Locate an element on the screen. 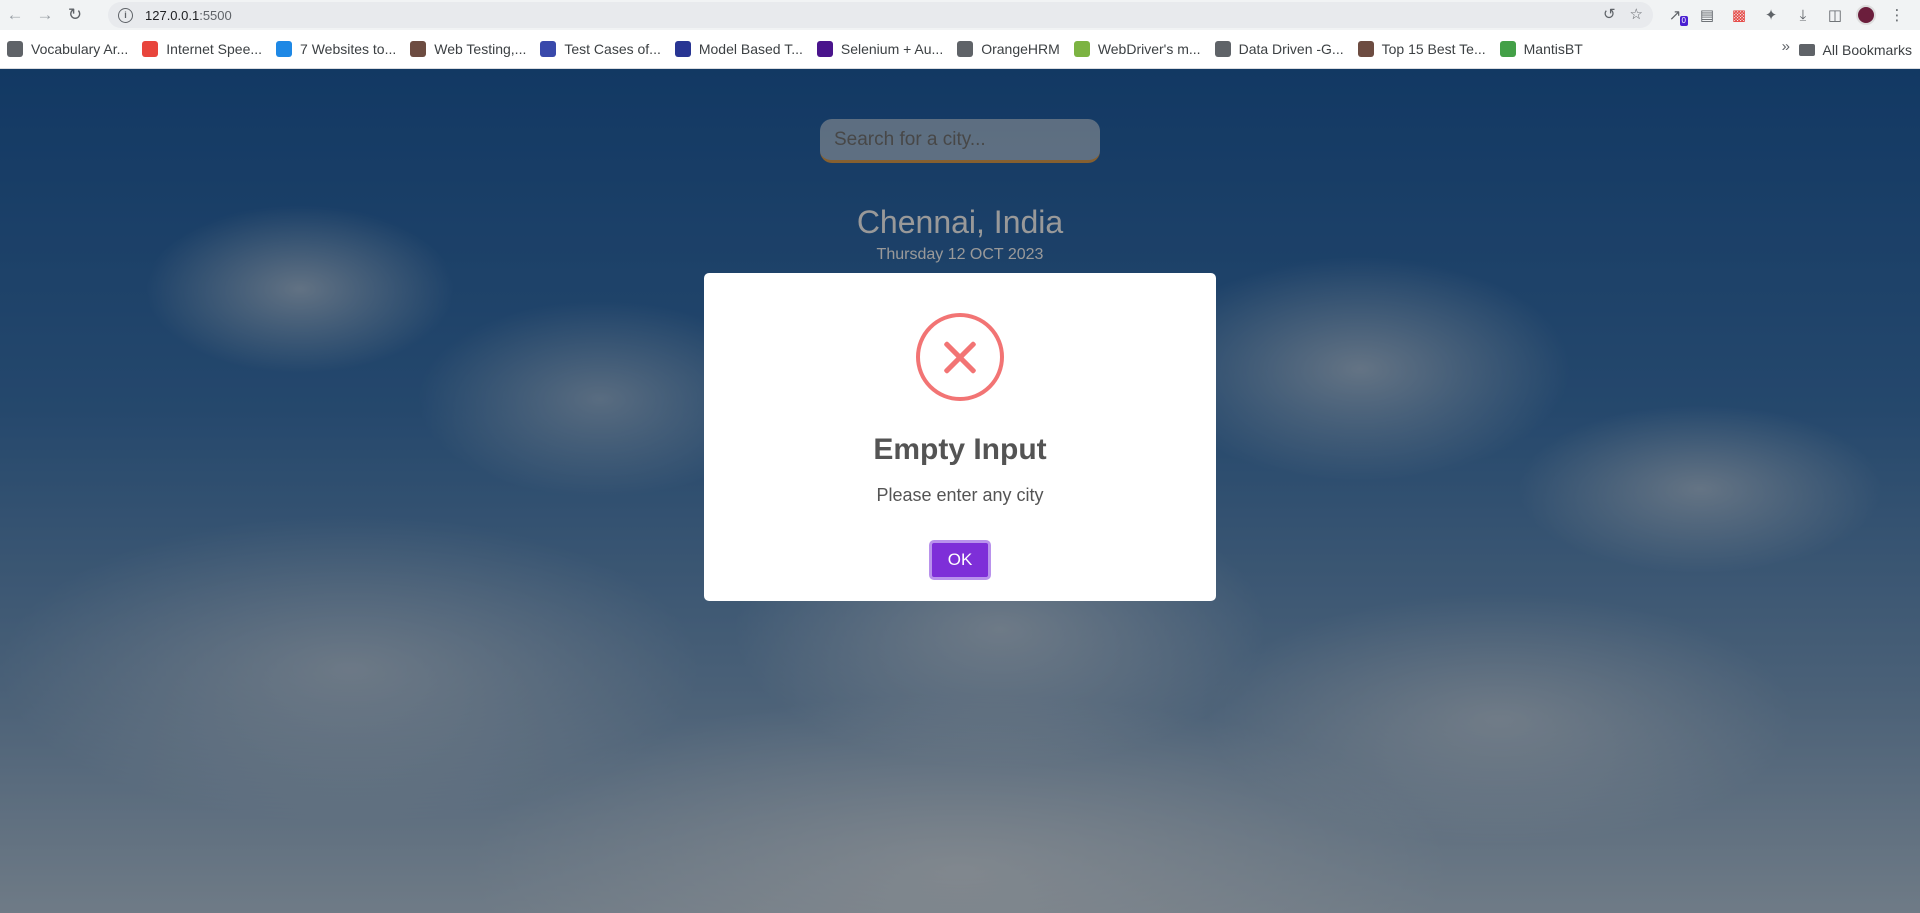  bookmark-item: MantisBT is located at coordinates (1541, 49).